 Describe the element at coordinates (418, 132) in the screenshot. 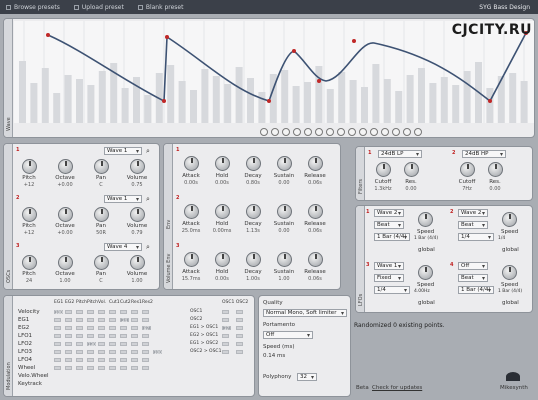

I see `mirror-icon` at that location.